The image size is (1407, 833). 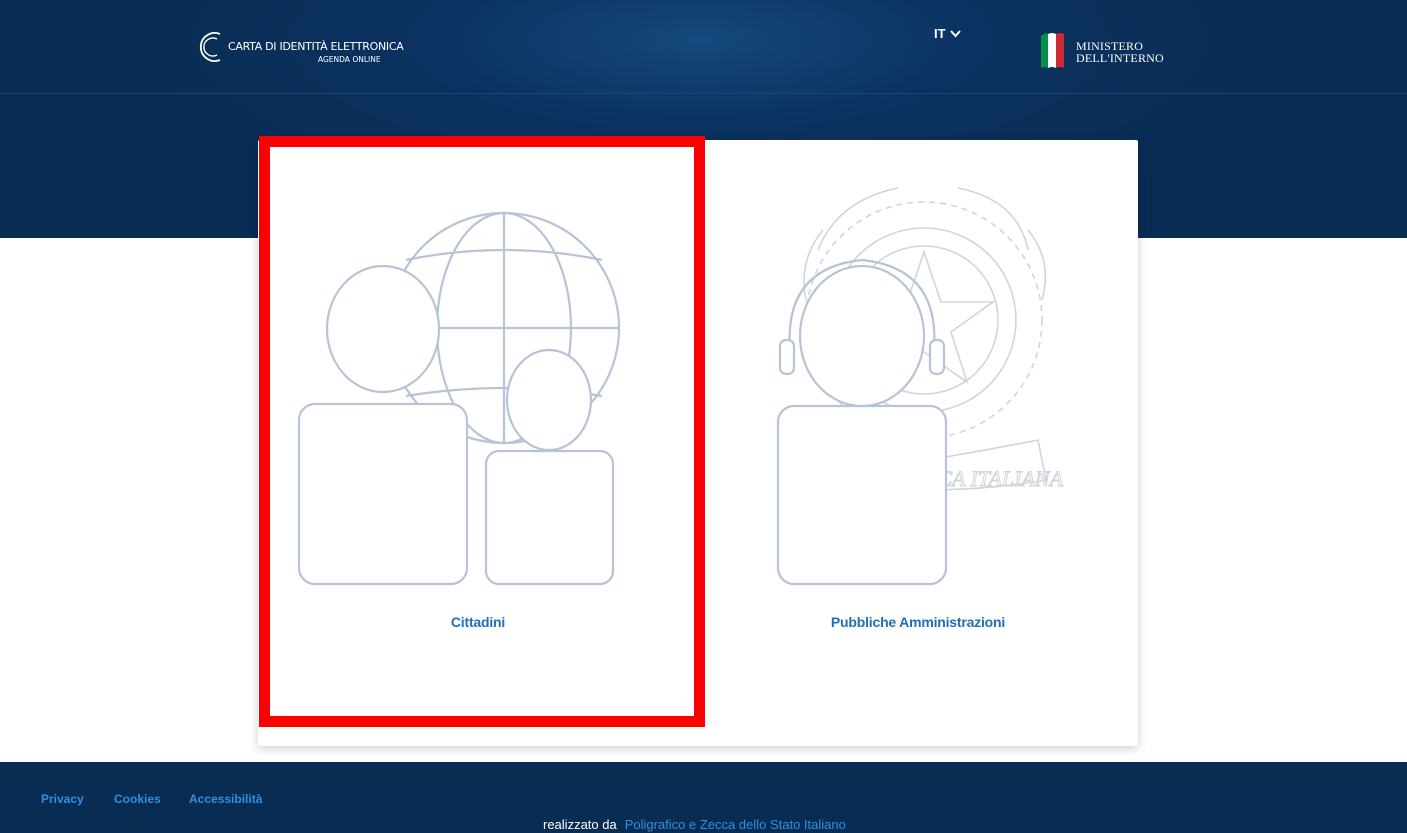 What do you see at coordinates (459, 398) in the screenshot?
I see `citizens-globe-icon` at bounding box center [459, 398].